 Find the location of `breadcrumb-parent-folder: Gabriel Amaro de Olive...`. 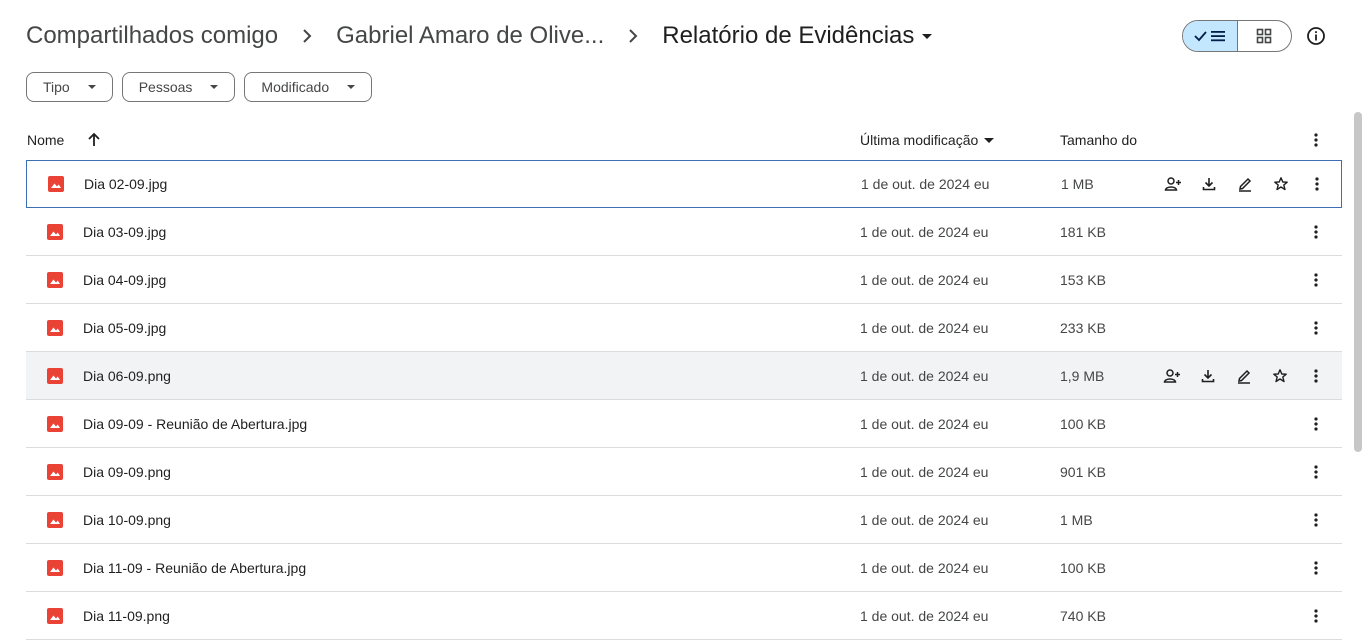

breadcrumb-parent-folder: Gabriel Amaro de Olive... is located at coordinates (470, 36).